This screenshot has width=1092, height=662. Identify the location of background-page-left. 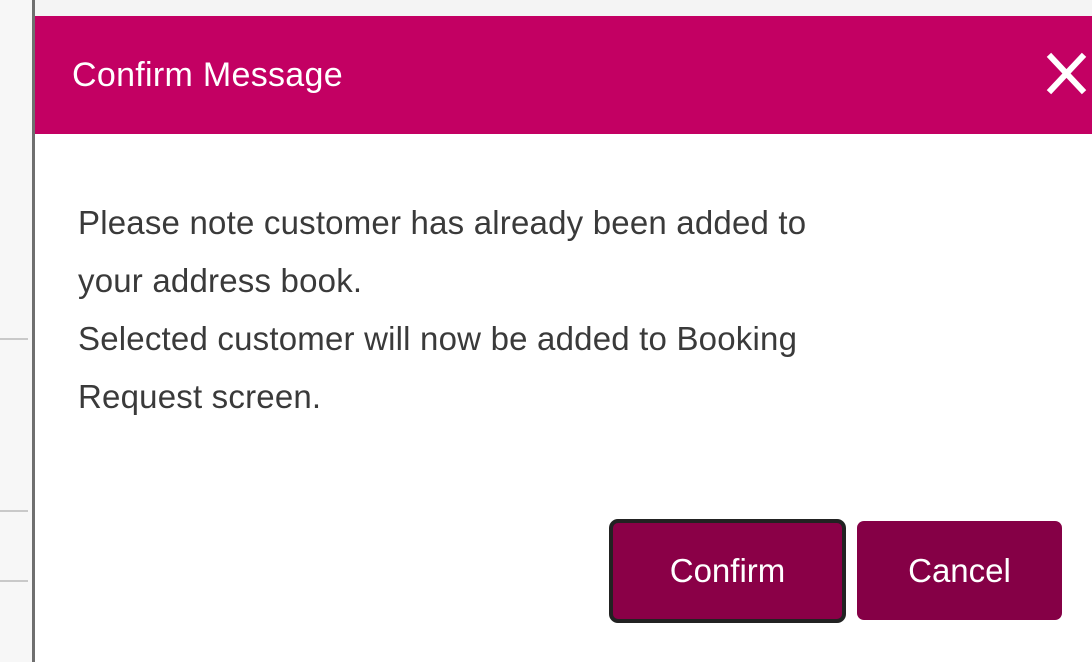
(17, 331).